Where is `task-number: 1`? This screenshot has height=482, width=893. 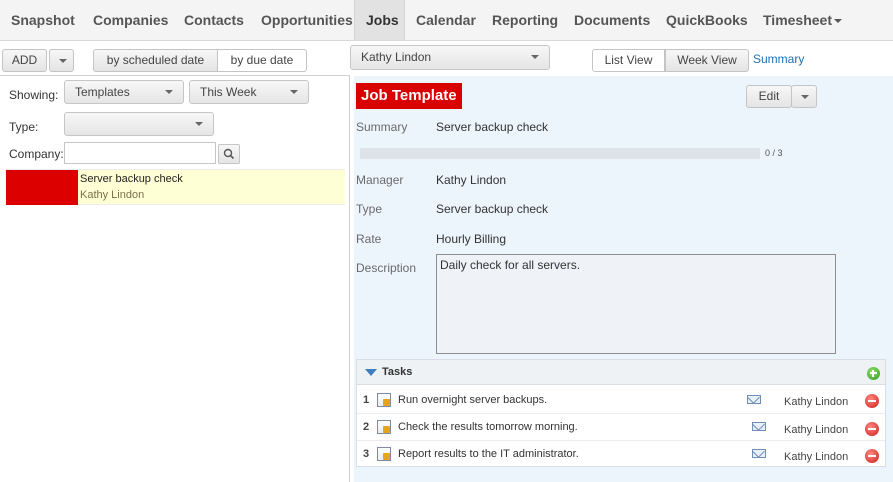 task-number: 1 is located at coordinates (366, 400).